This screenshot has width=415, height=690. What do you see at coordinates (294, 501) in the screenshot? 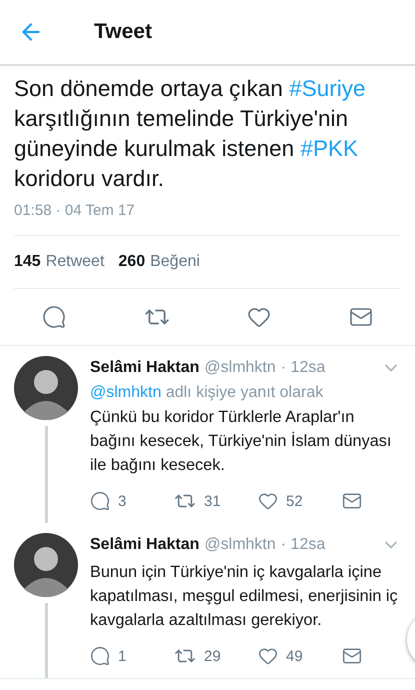
I see `like-count: 52` at bounding box center [294, 501].